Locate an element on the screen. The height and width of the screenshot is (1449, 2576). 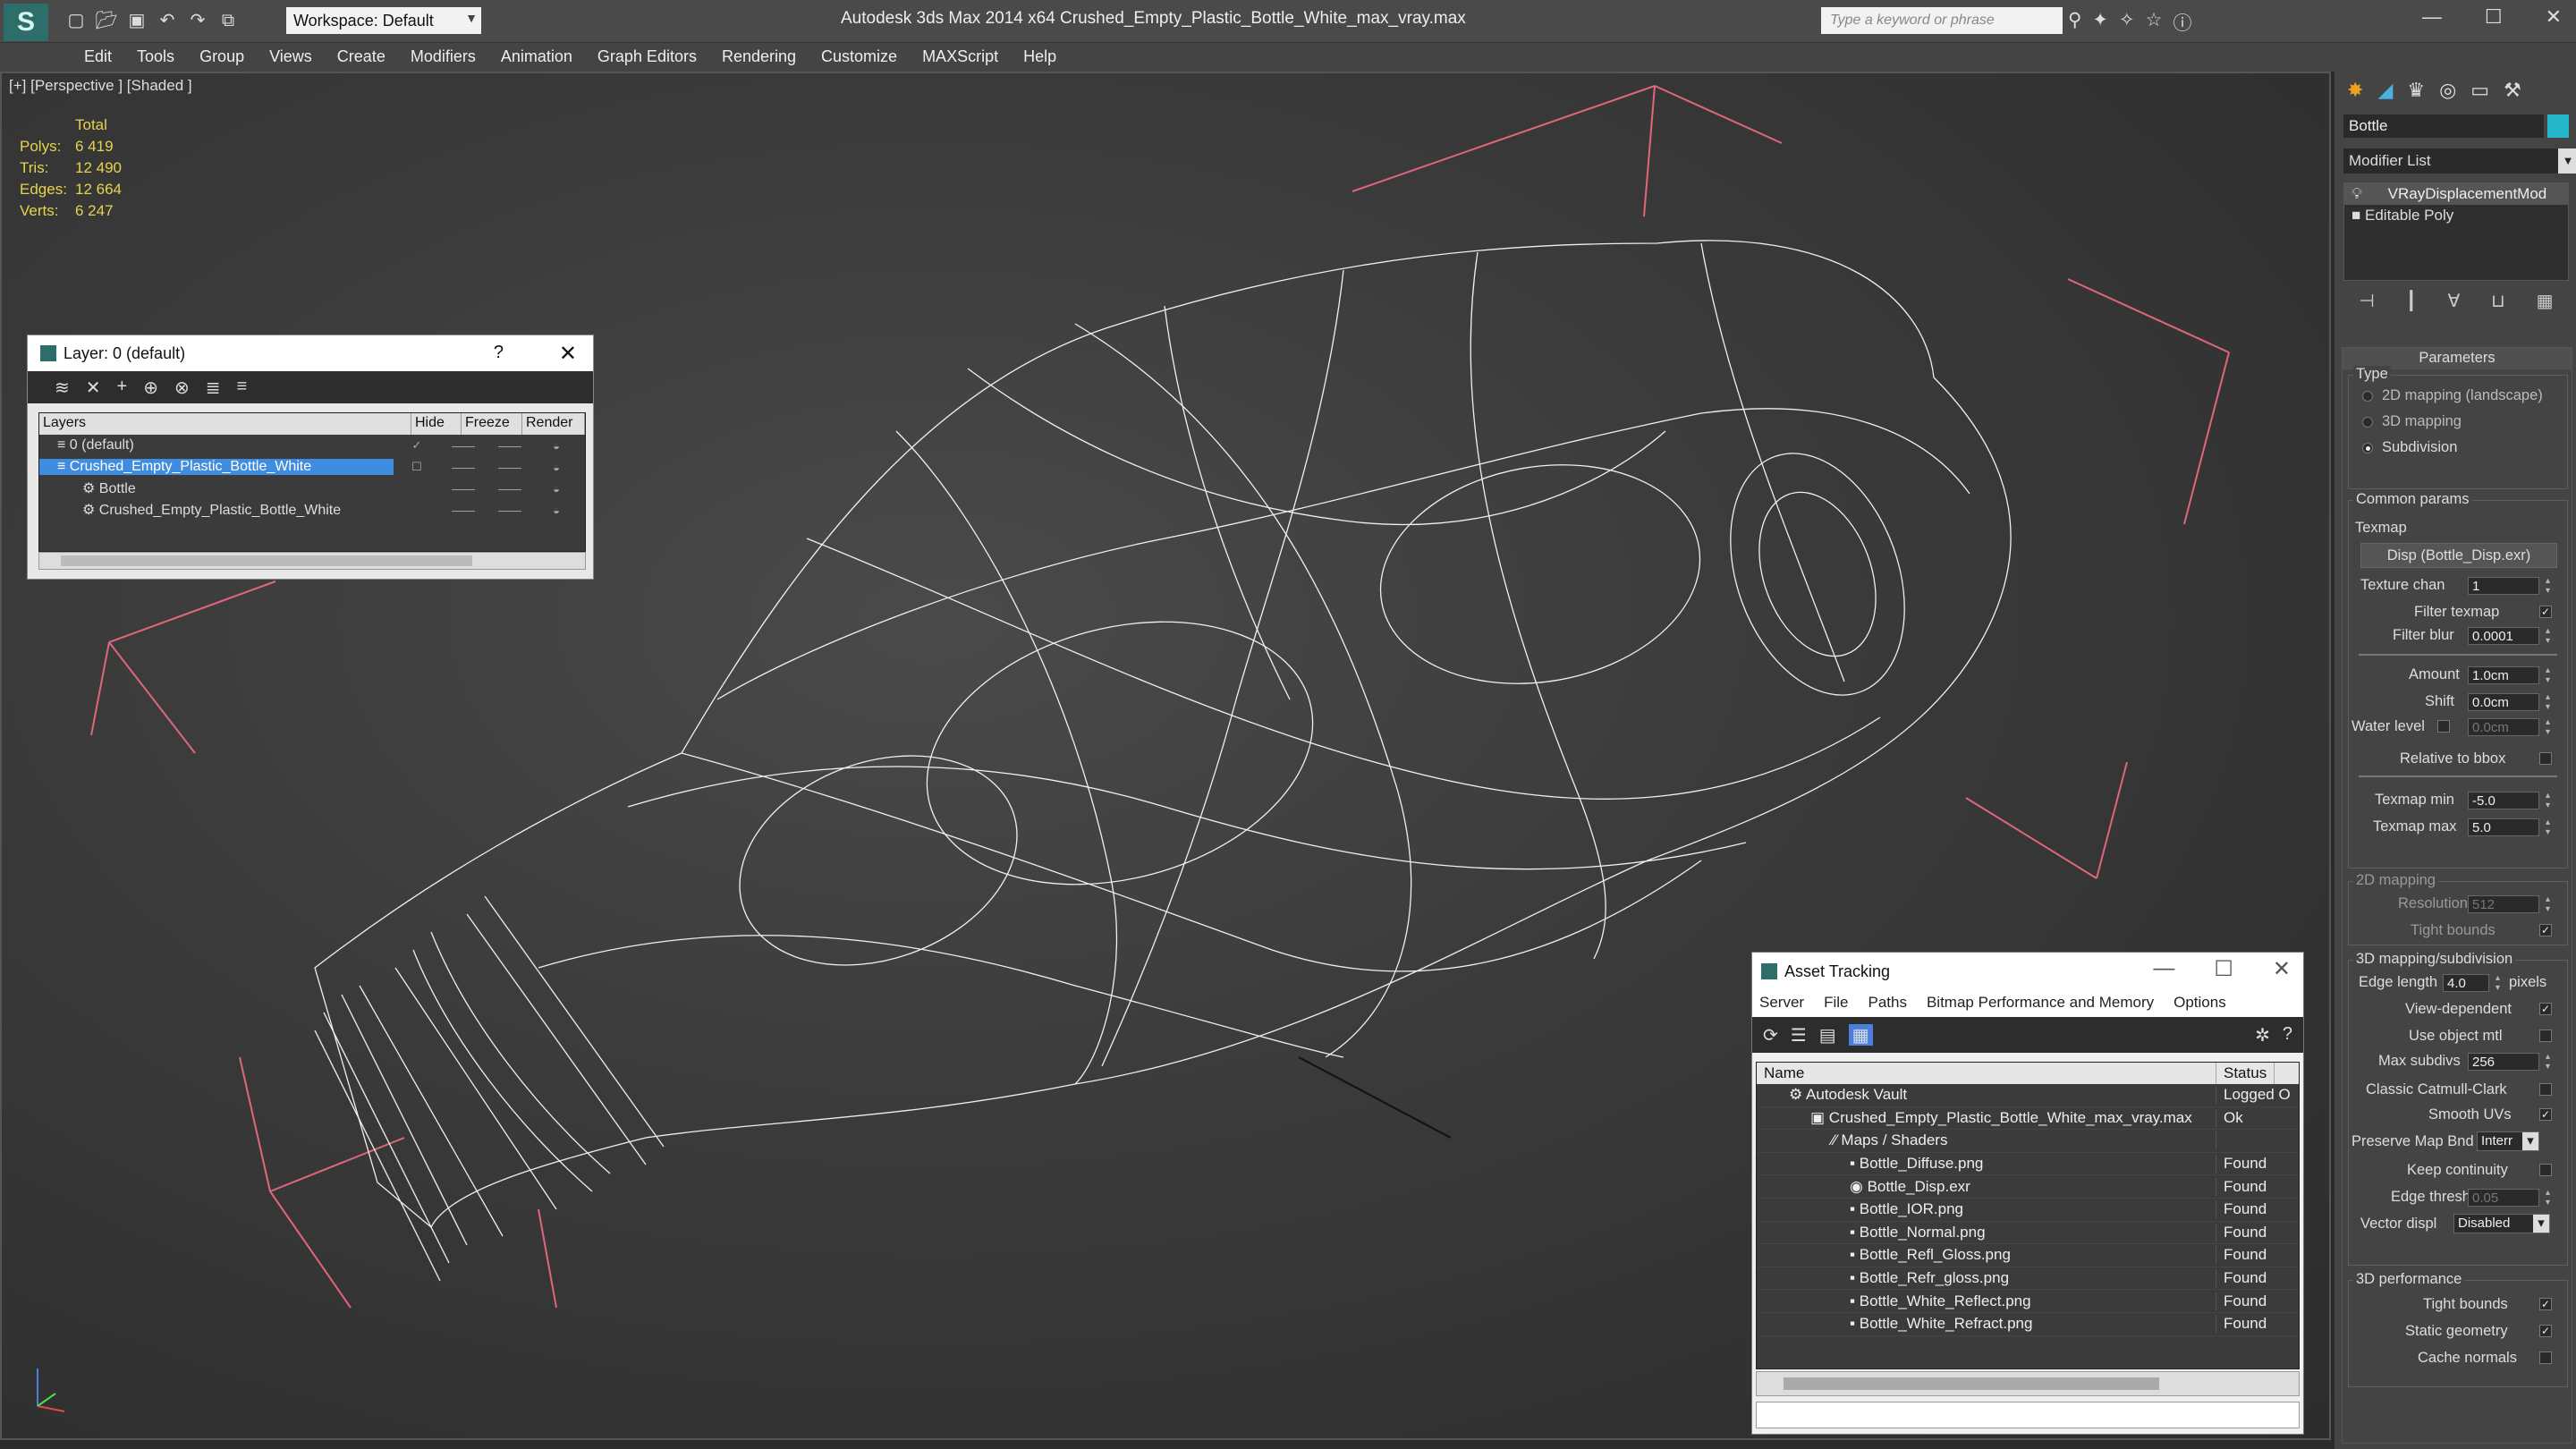
object-color-swatch is located at coordinates (2558, 126).